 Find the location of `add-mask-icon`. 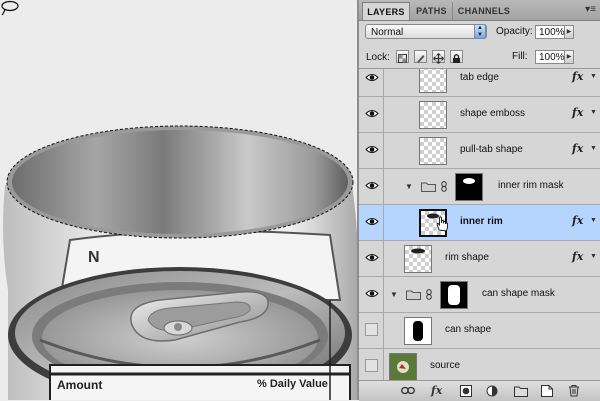

add-mask-icon is located at coordinates (466, 391).